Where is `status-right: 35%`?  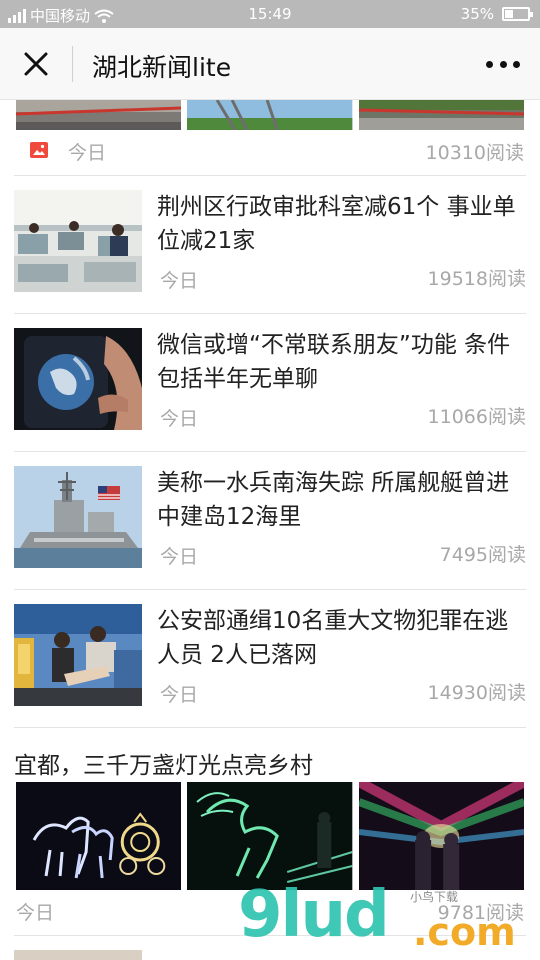
status-right: 35% is located at coordinates (496, 14).